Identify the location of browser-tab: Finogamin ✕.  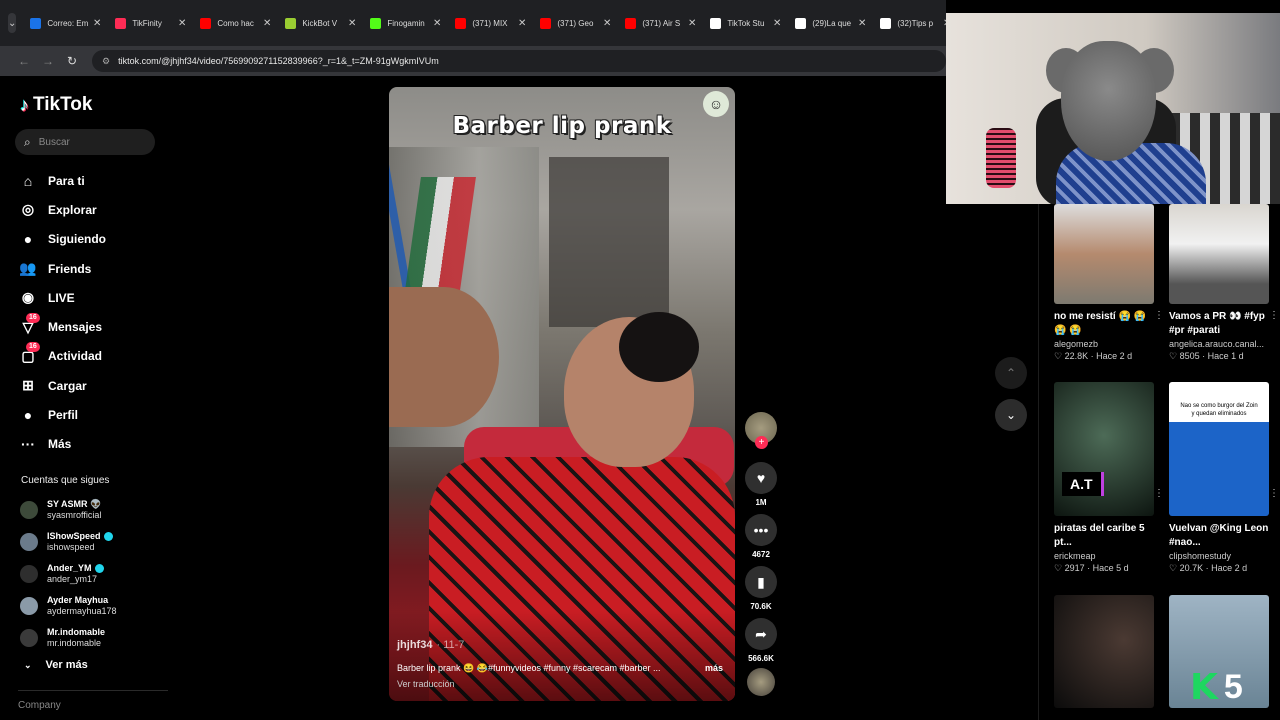
(406, 23).